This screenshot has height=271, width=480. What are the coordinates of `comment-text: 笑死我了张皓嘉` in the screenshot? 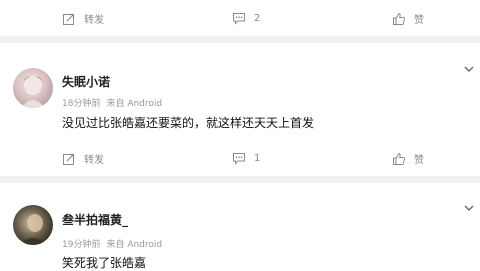 It's located at (104, 263).